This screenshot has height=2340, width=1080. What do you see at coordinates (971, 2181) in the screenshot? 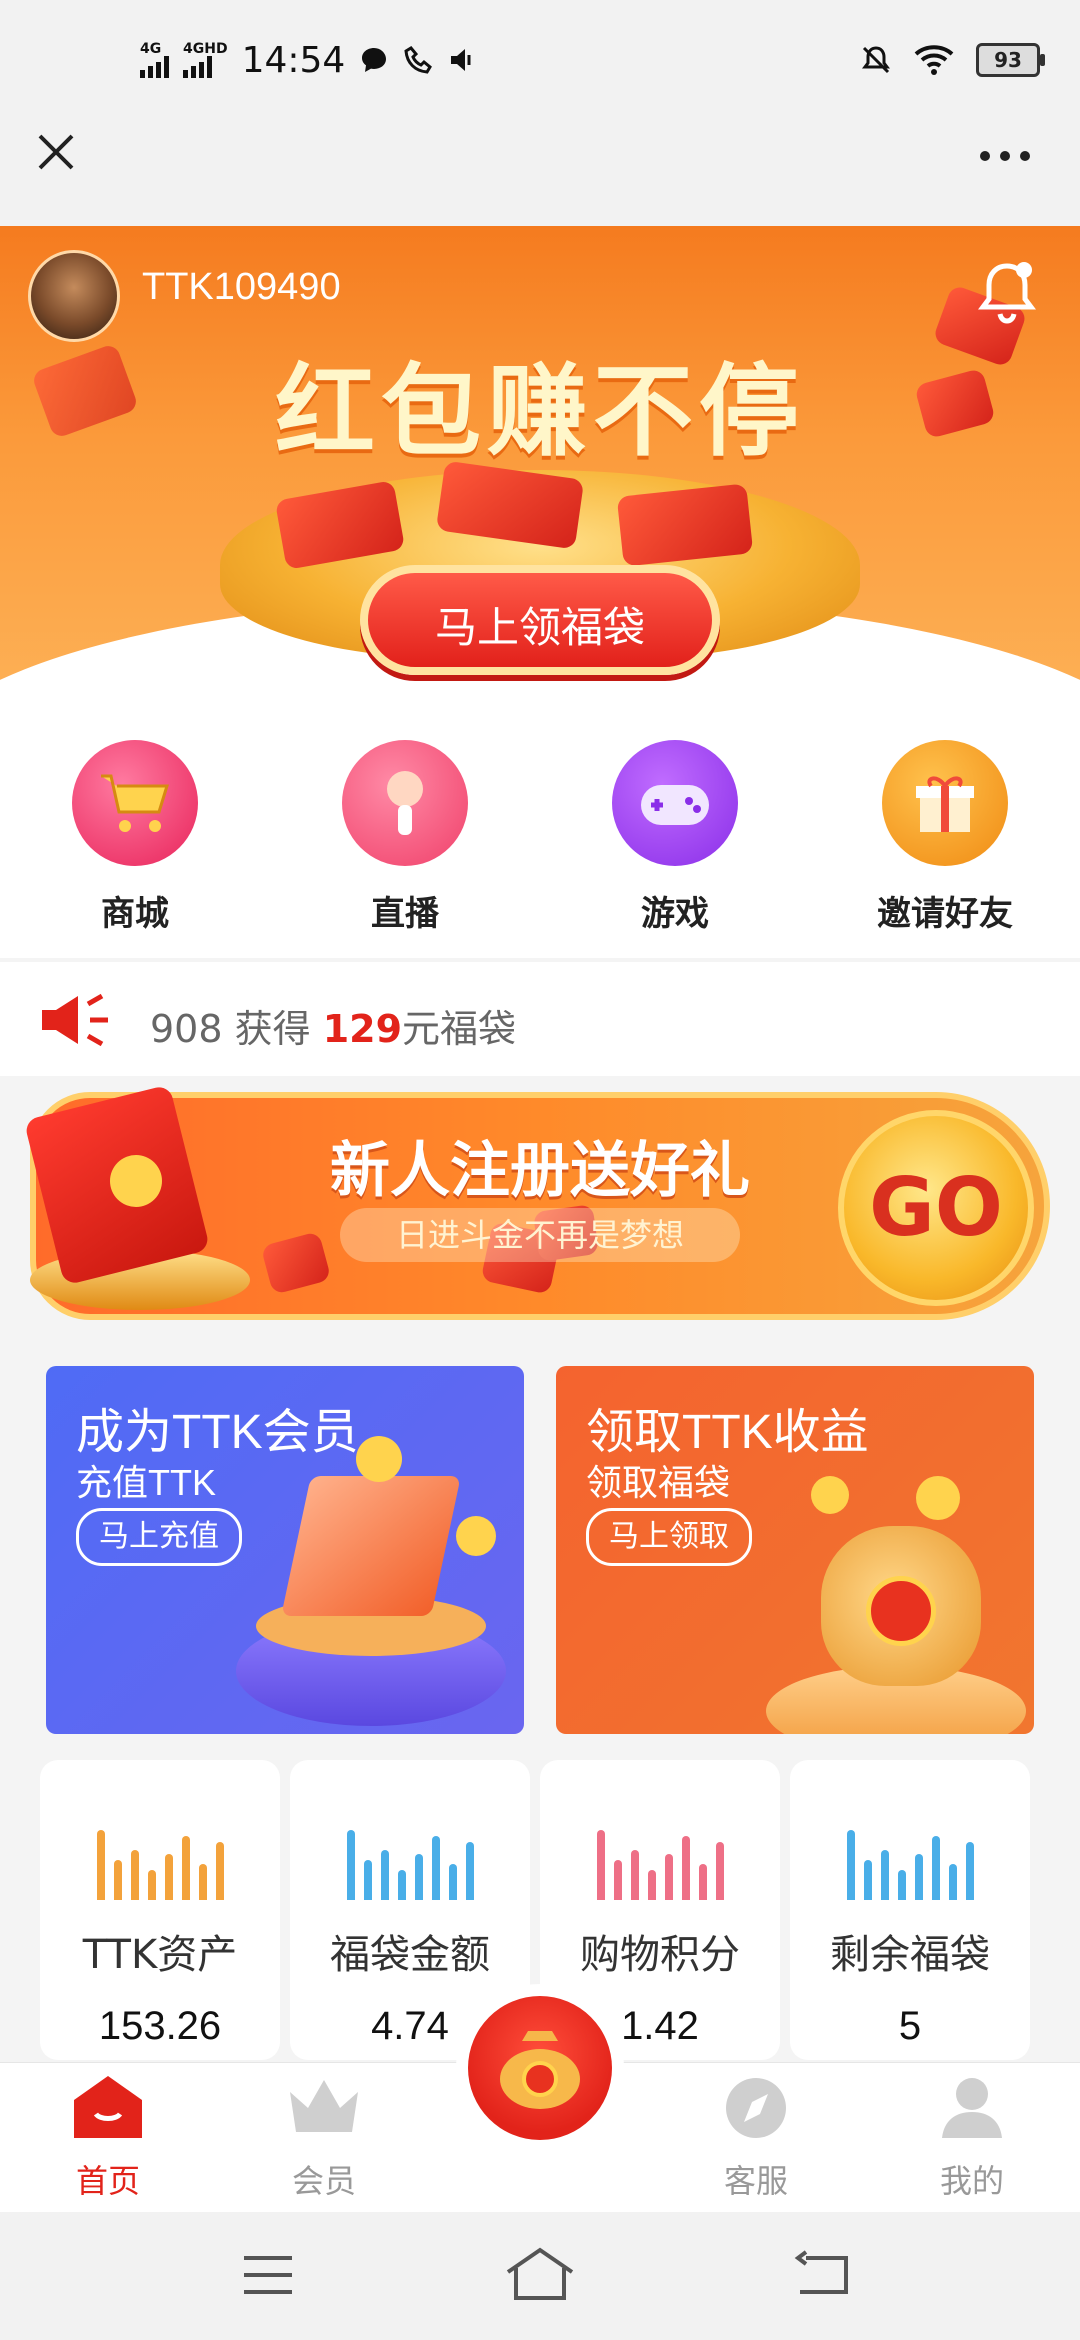
I see `nav-label: 我的` at bounding box center [971, 2181].